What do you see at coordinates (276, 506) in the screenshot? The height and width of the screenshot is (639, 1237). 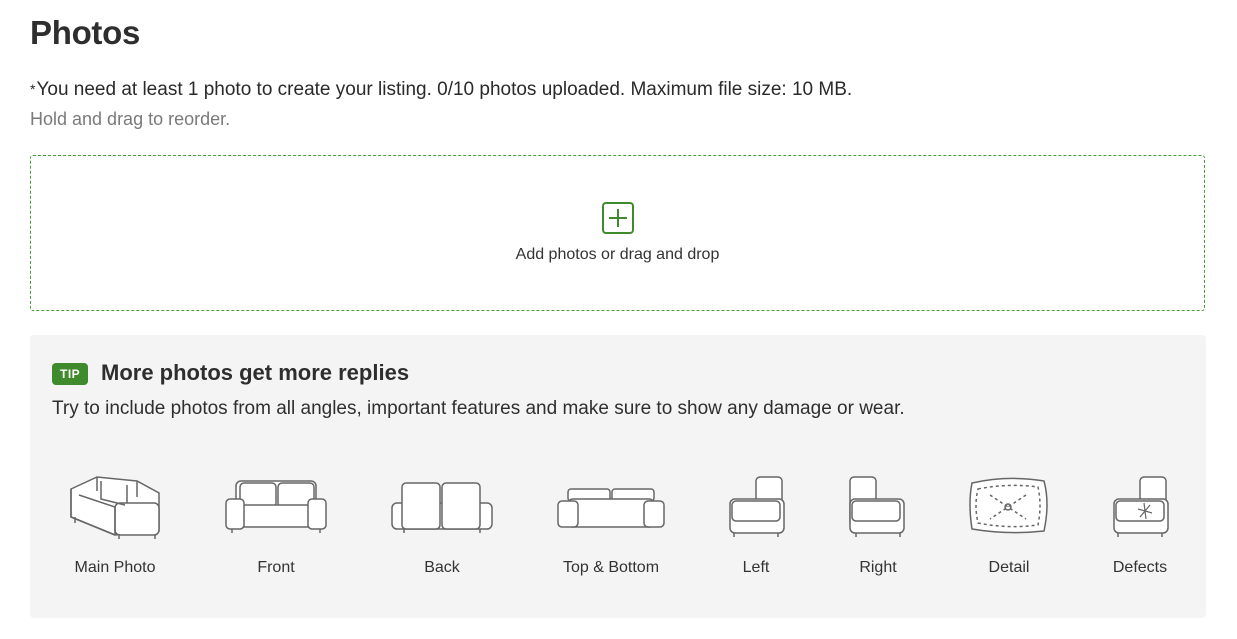 I see `sofa-front-icon` at bounding box center [276, 506].